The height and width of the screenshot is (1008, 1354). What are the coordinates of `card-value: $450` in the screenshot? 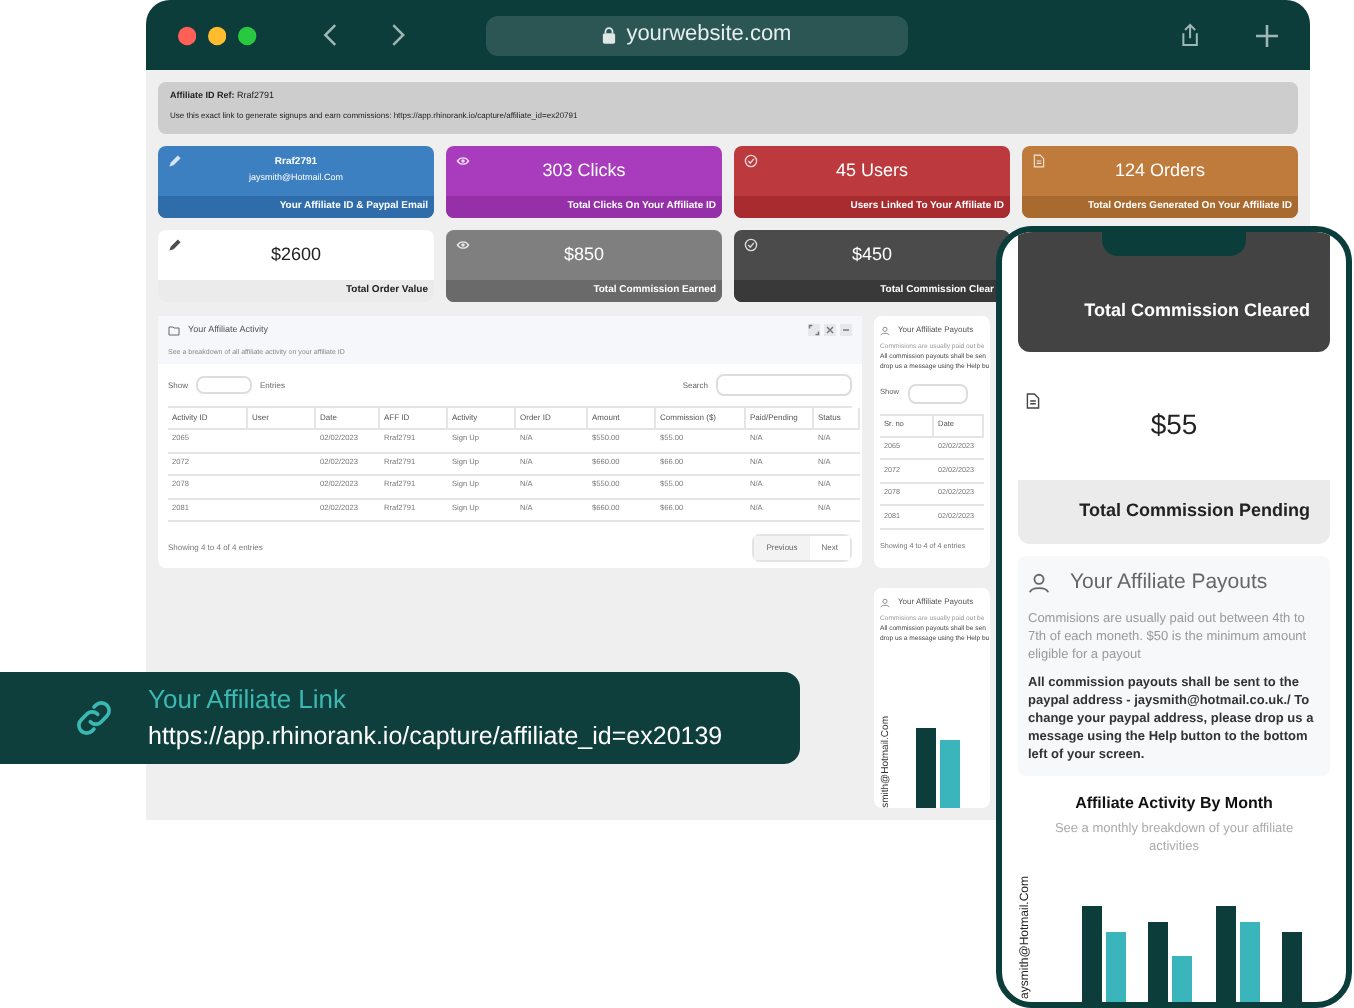 It's located at (872, 254).